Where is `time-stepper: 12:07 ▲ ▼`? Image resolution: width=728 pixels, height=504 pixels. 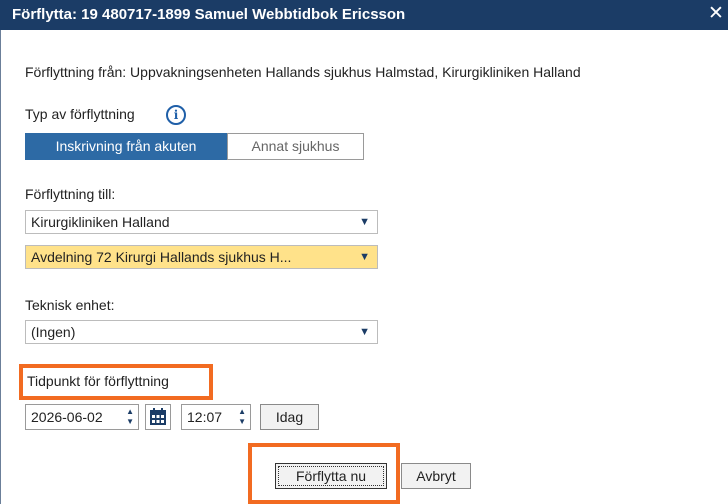 time-stepper: 12:07 ▲ ▼ is located at coordinates (216, 417).